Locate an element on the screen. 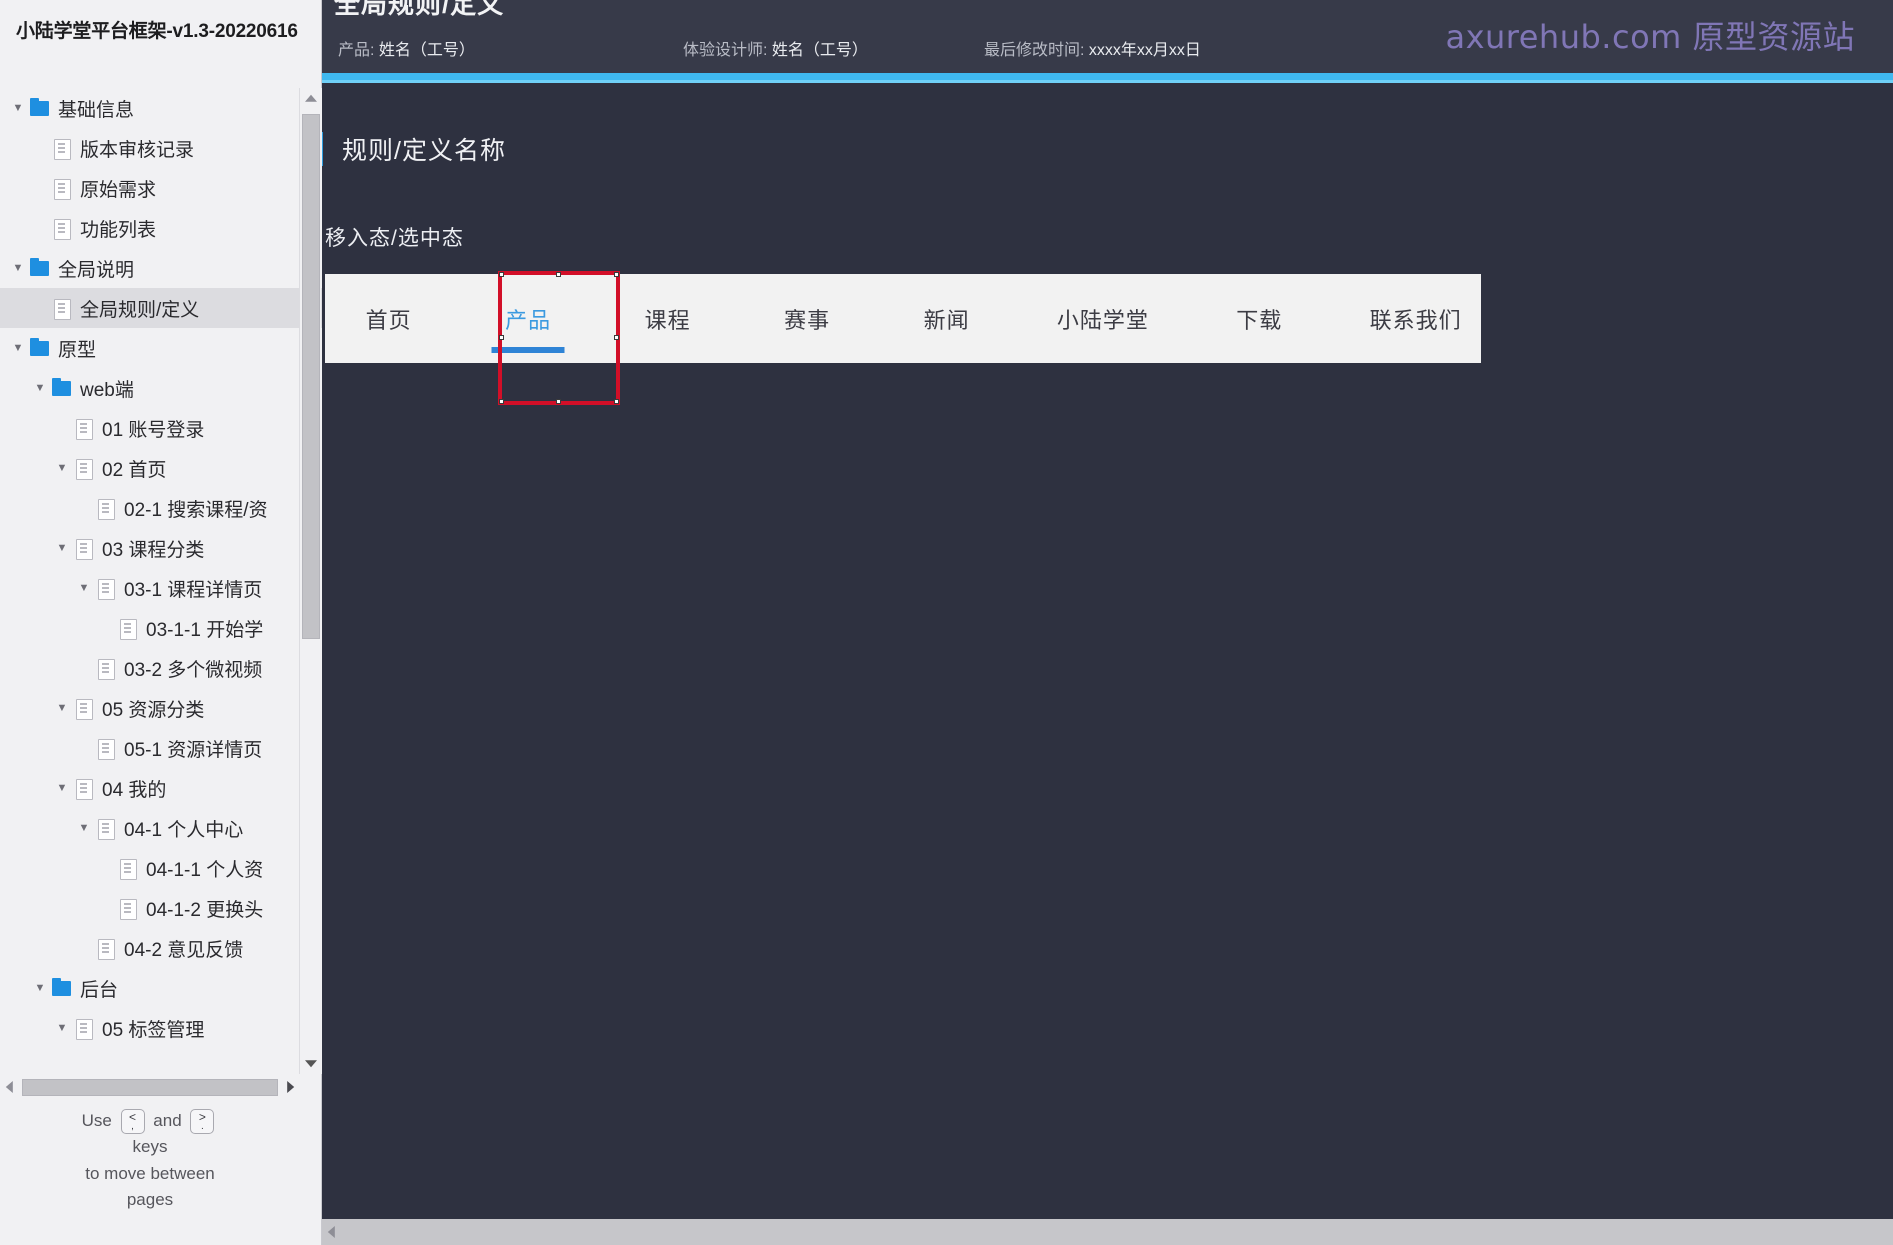 This screenshot has height=1245, width=1893. tree-horizontal-scrollbar is located at coordinates (150, 1087).